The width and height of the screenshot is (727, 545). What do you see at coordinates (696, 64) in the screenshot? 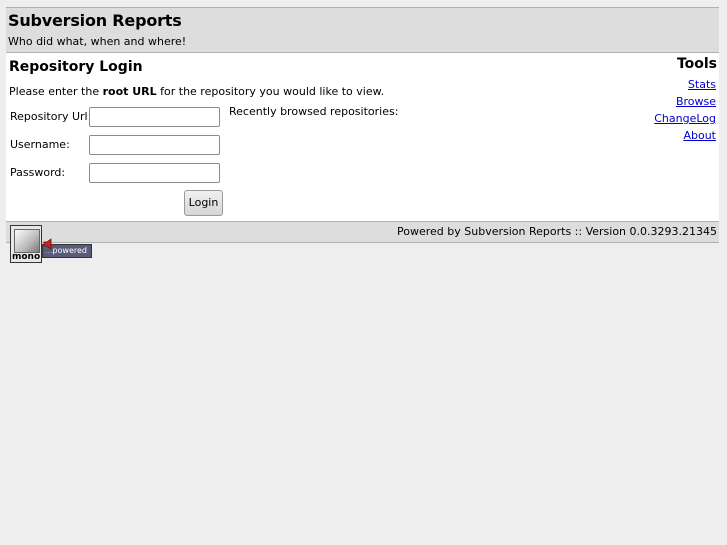
I see `tools-title: Tools` at bounding box center [696, 64].